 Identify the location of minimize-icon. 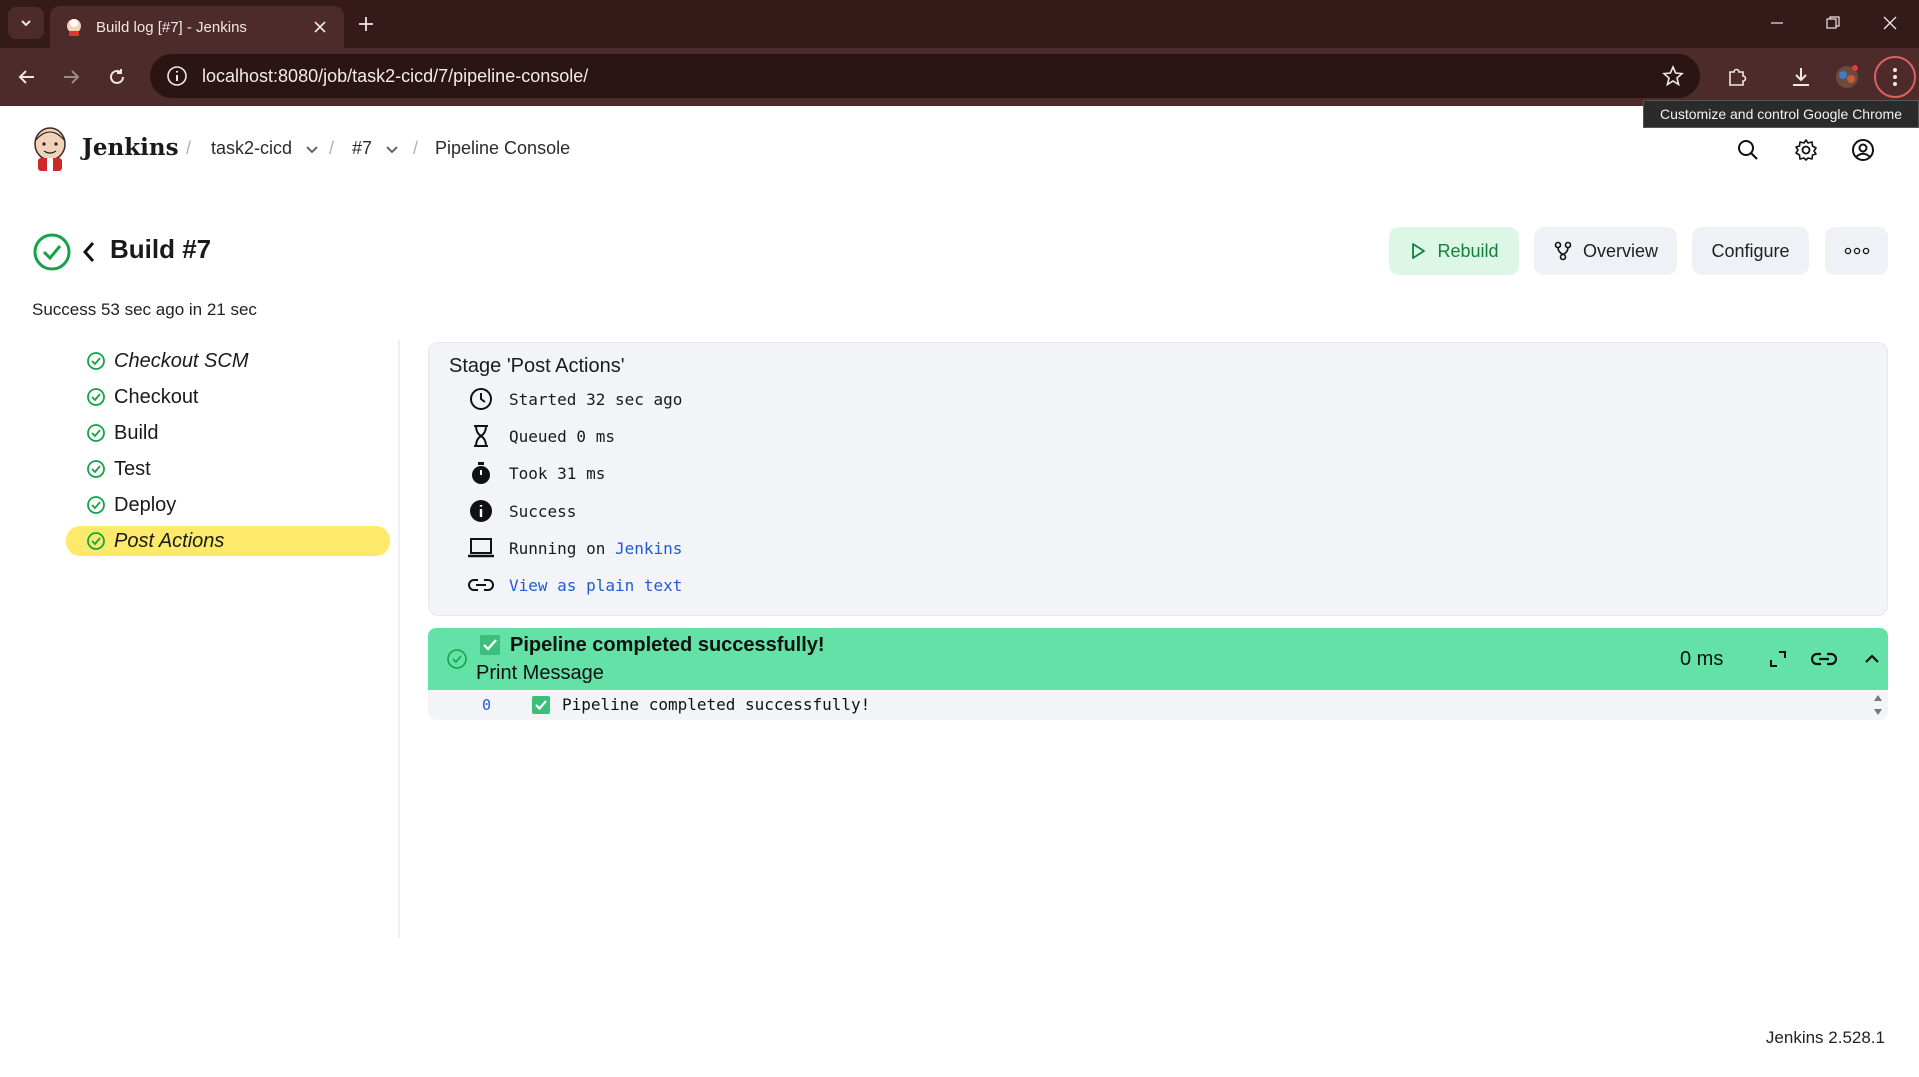
(1777, 23).